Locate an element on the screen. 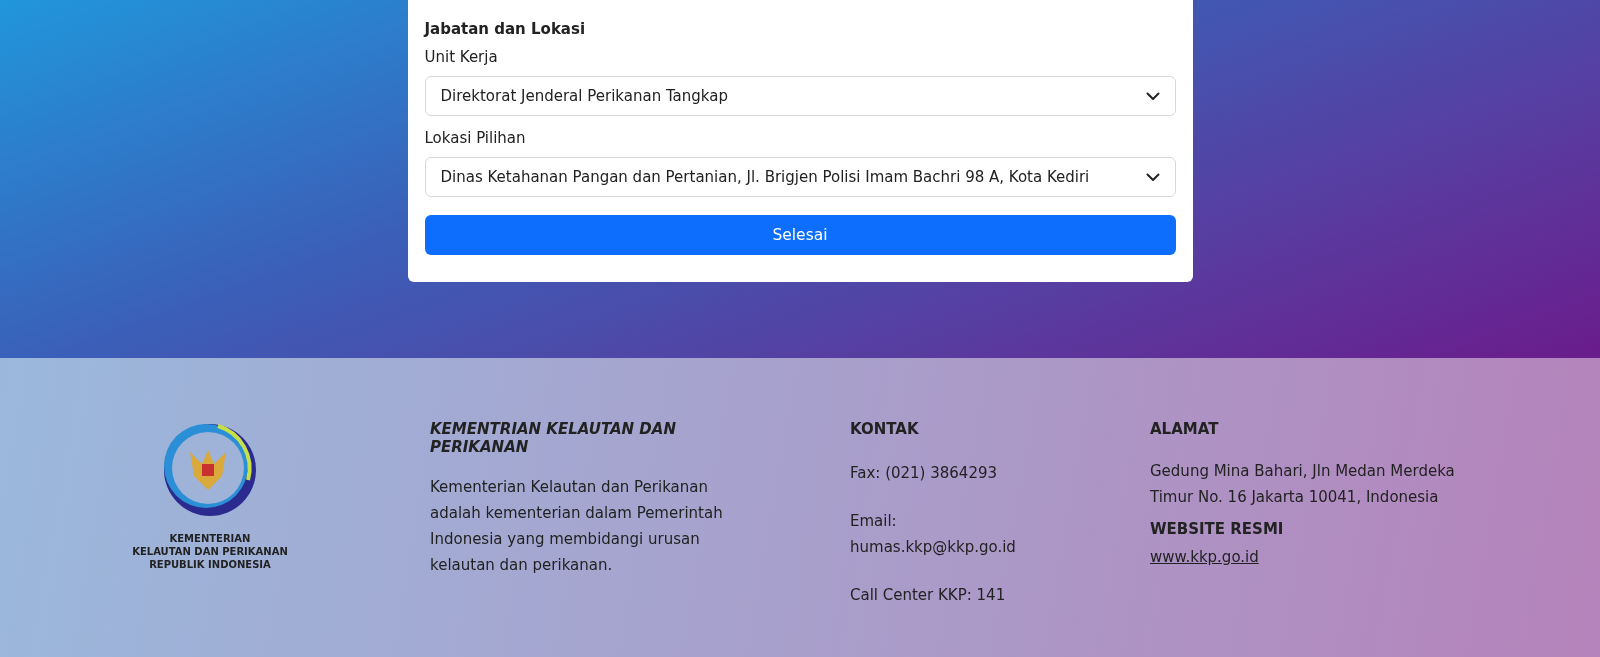 Image resolution: width=1600 pixels, height=657 pixels. logo-text: REPUBLIK INDONESIA is located at coordinates (210, 564).